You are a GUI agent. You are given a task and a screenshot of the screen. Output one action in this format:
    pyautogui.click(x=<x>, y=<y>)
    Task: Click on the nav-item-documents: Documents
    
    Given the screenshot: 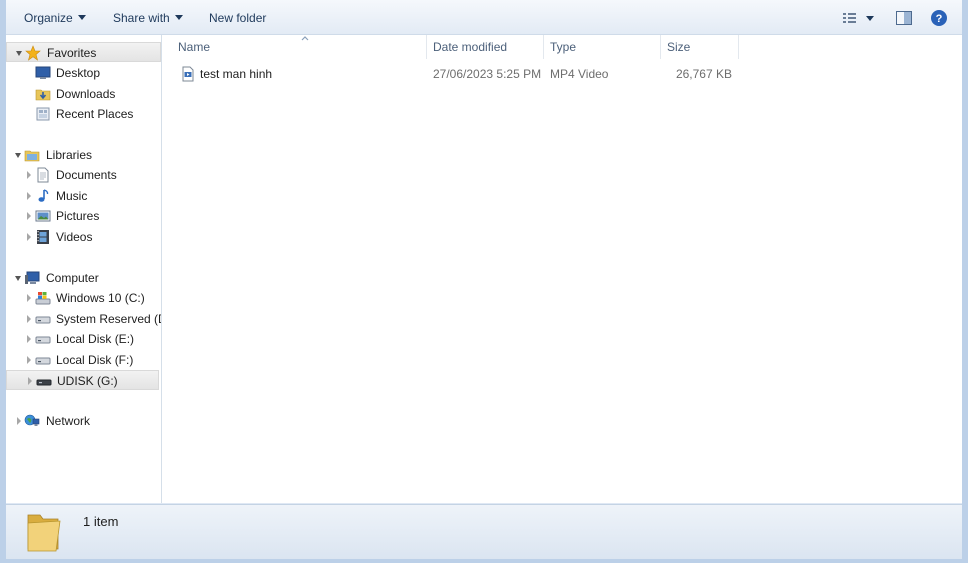 What is the action you would take?
    pyautogui.click(x=83, y=175)
    